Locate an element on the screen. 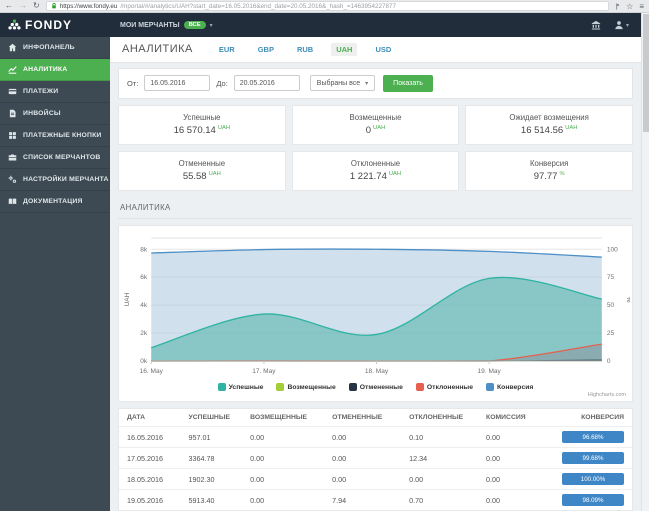 This screenshot has width=649, height=511. table-row: 18.05.2016 1902.30 0.00 0.00 0.00 0.00 100.00% is located at coordinates (375, 479).